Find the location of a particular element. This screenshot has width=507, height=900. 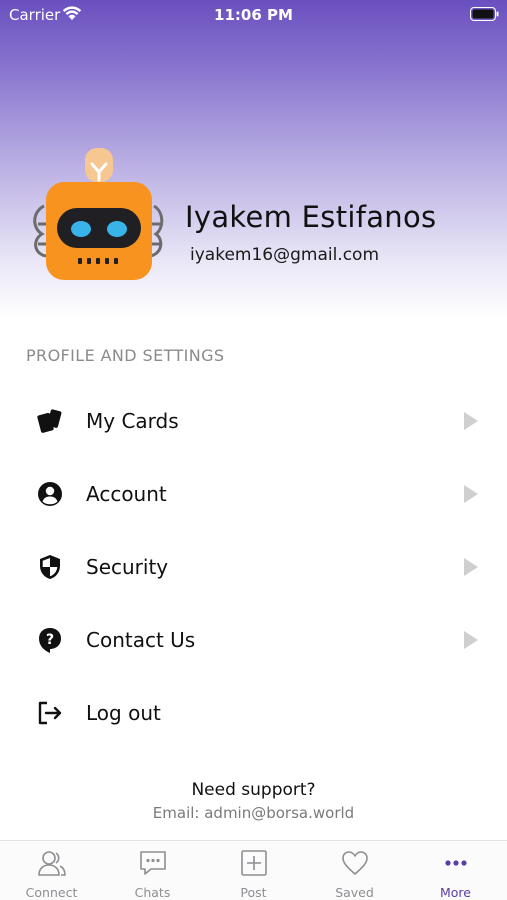

tab-more: More is located at coordinates (455, 870).